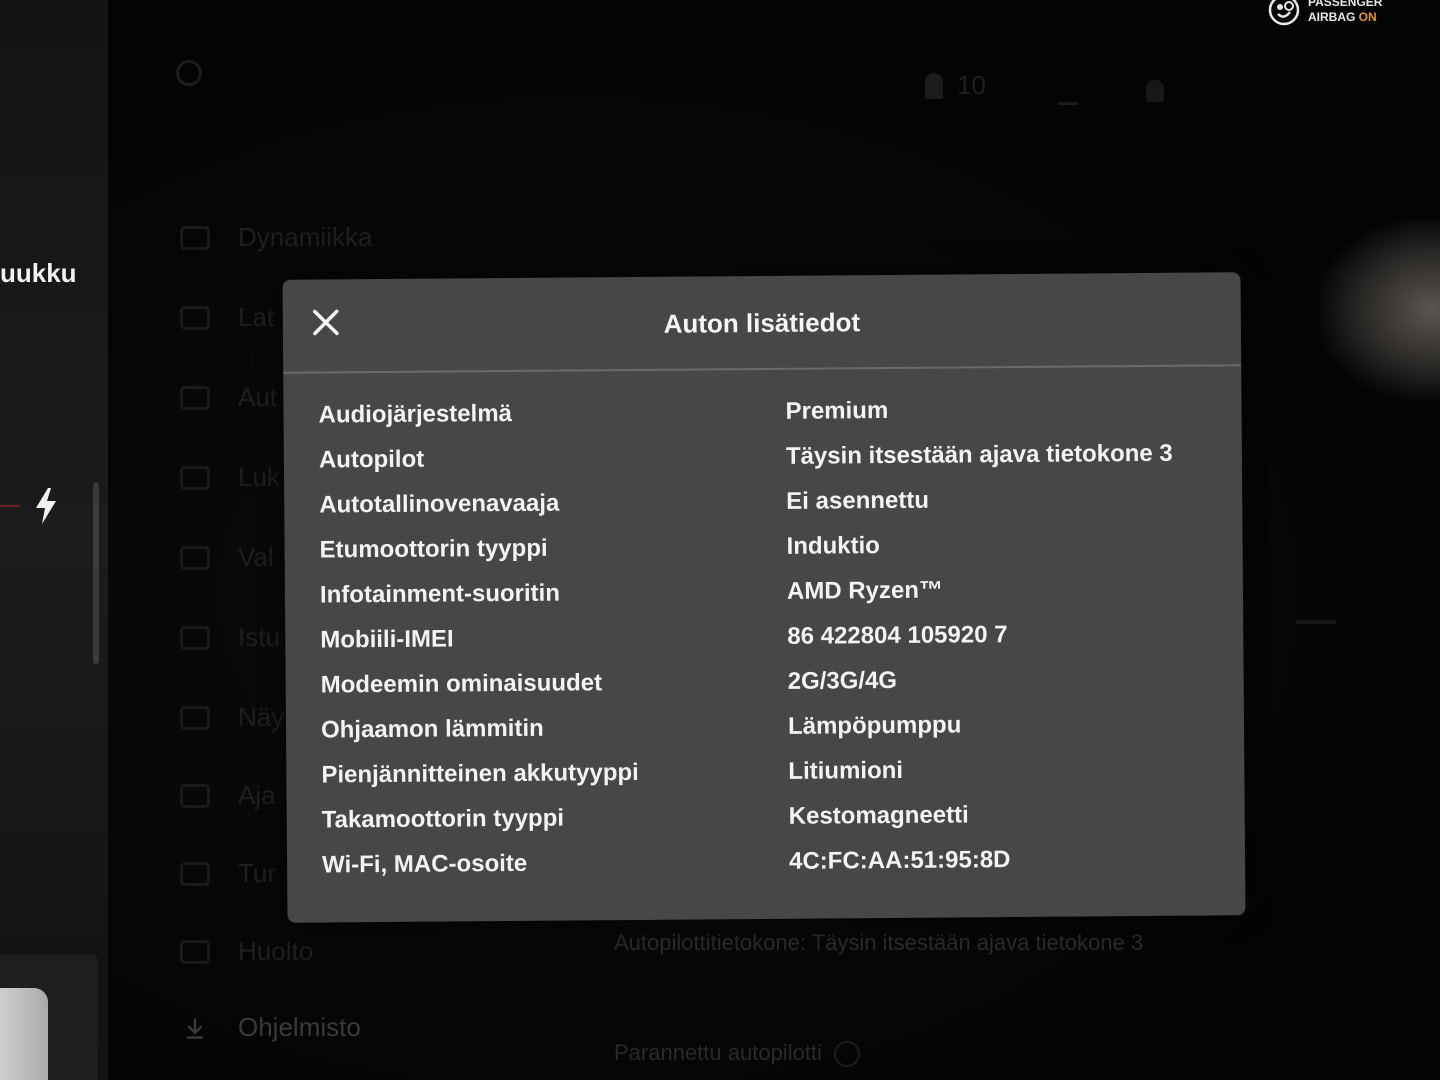 This screenshot has height=1080, width=1440. Describe the element at coordinates (846, 770) in the screenshot. I see `detail-value: Litiumioni` at that location.